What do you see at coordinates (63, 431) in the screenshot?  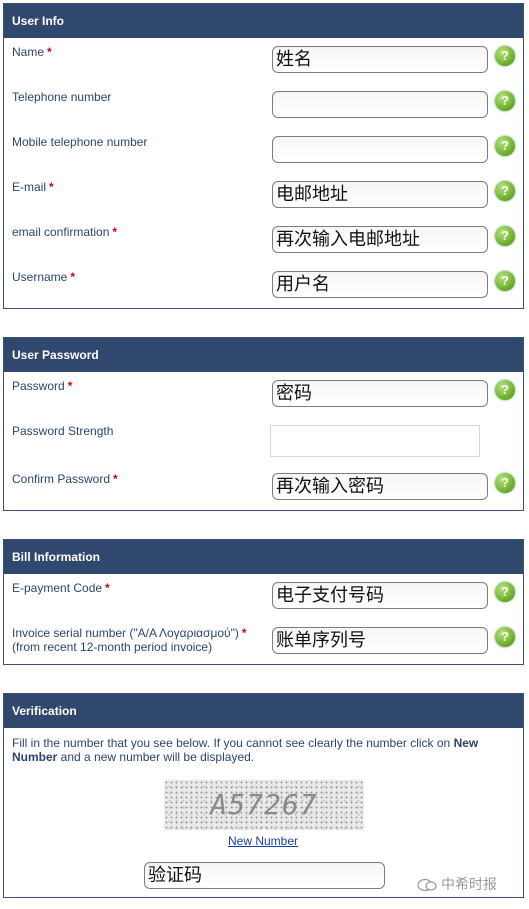 I see `password-strength-label: Password Strength` at bounding box center [63, 431].